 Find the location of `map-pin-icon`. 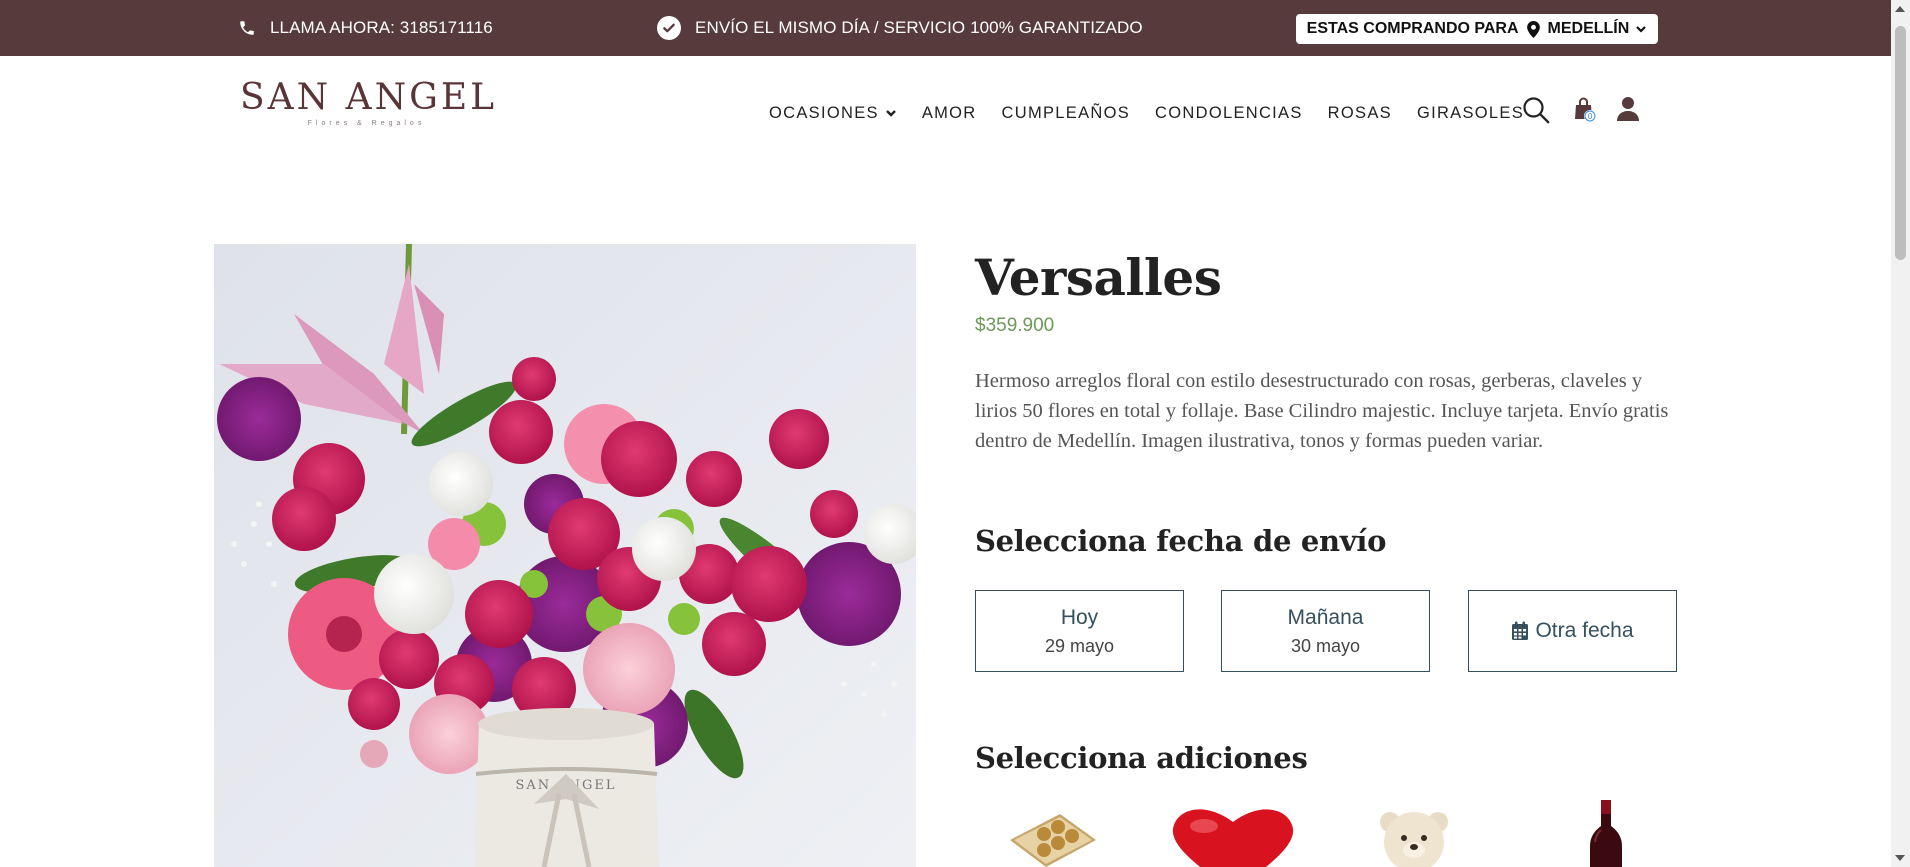

map-pin-icon is located at coordinates (1533, 29).